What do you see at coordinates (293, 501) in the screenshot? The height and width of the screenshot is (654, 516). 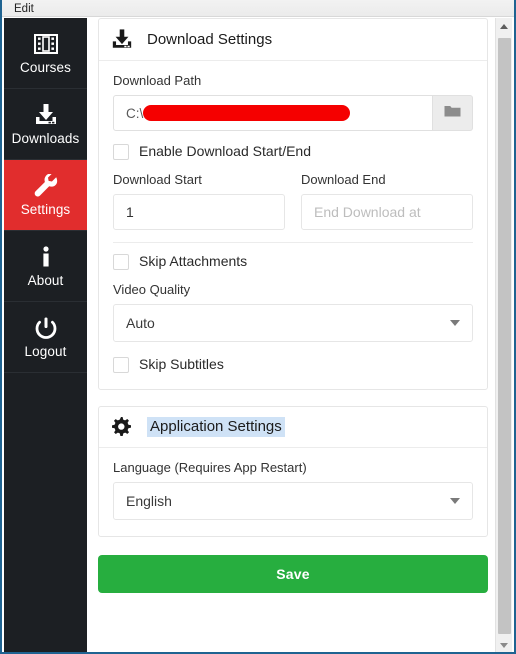 I see `language-select: English` at bounding box center [293, 501].